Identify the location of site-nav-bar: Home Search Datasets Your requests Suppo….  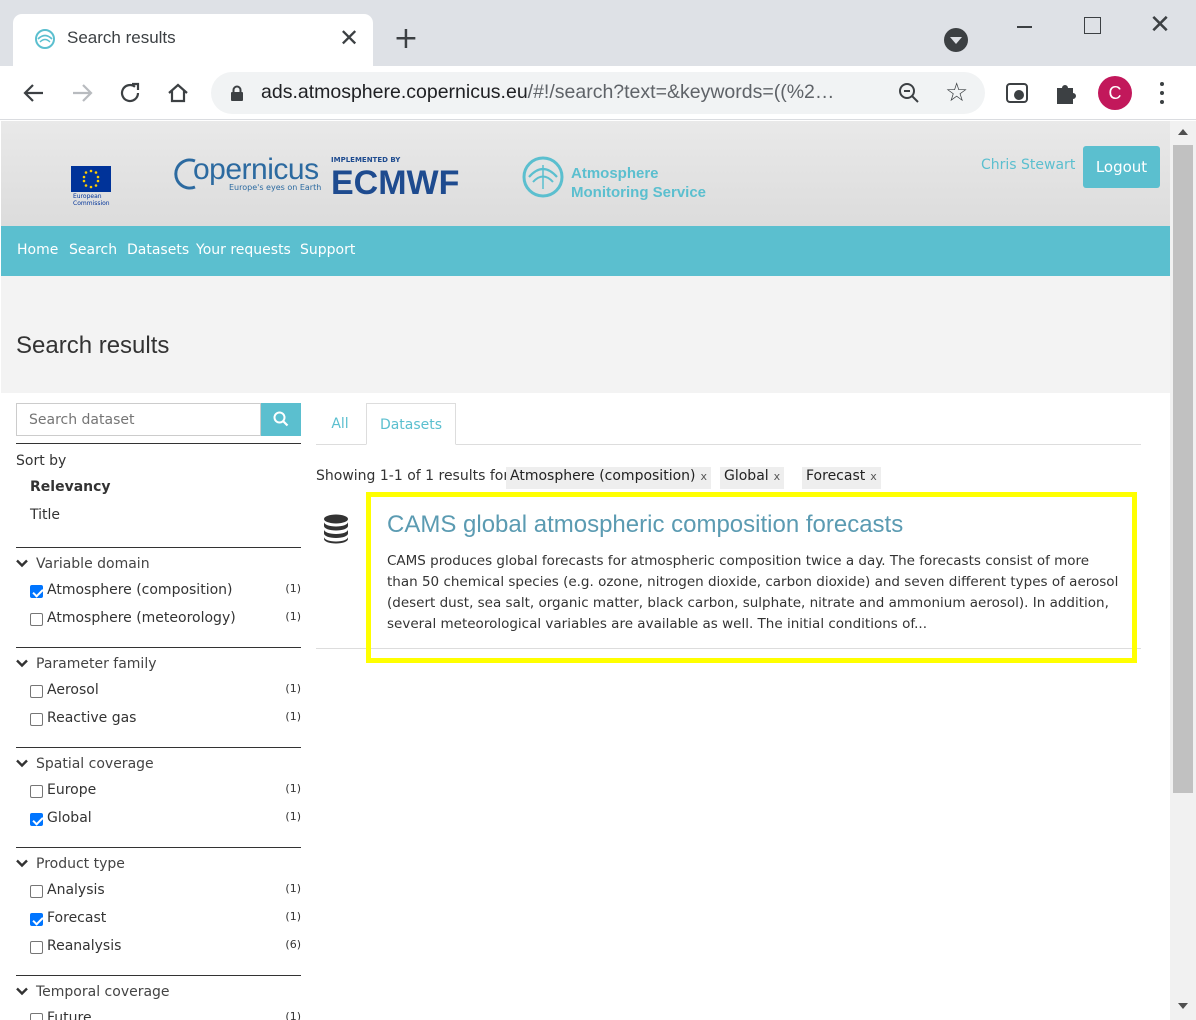
(585, 251).